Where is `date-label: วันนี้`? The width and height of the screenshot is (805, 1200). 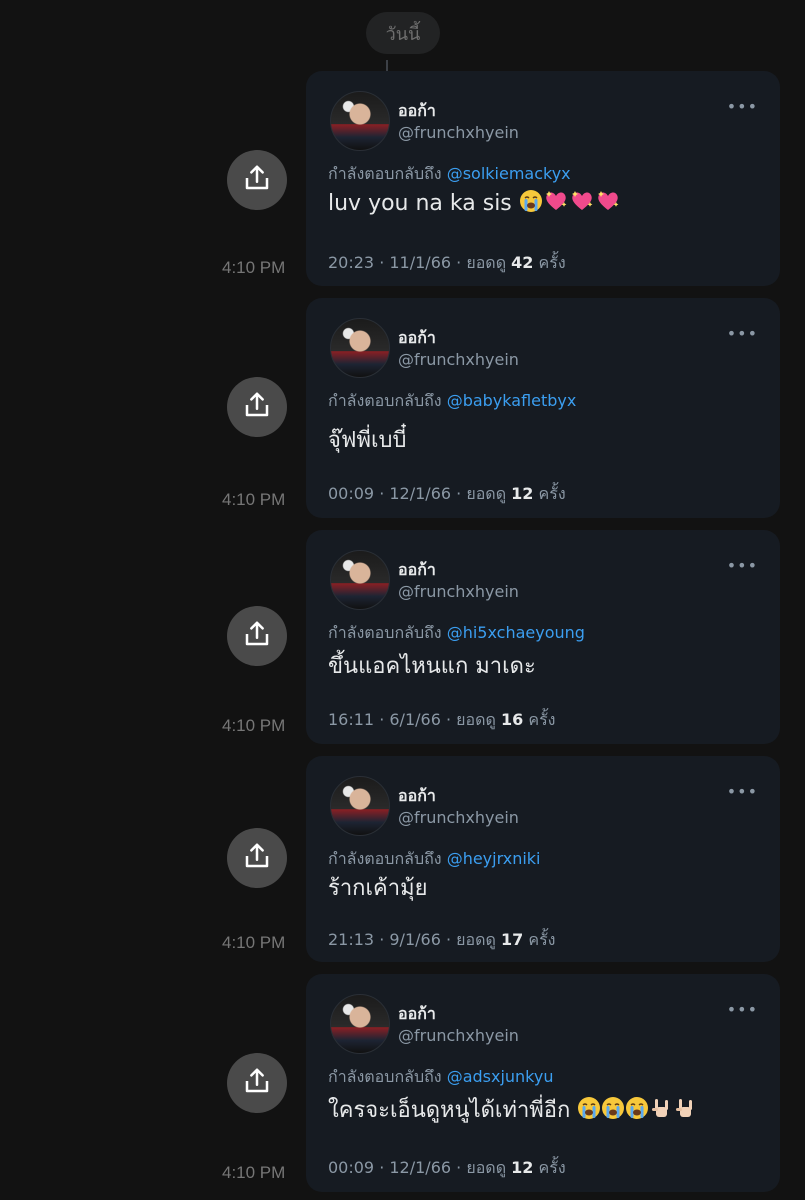
date-label: วันนี้ is located at coordinates (403, 34).